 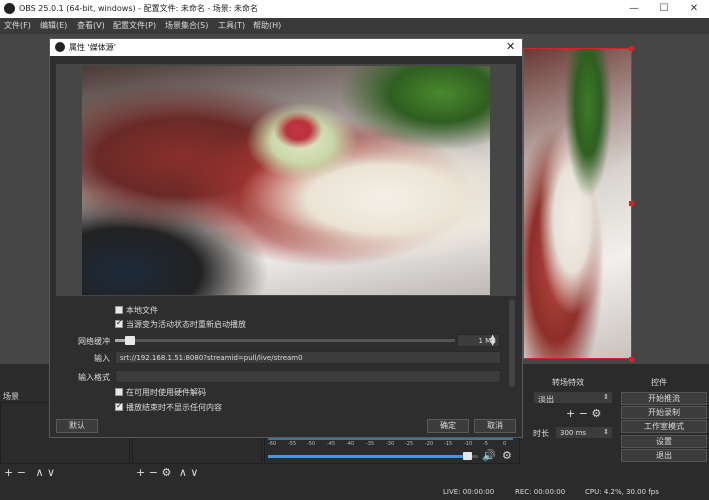 What do you see at coordinates (94, 341) in the screenshot?
I see `buffer-label: 网络缓冲` at bounding box center [94, 341].